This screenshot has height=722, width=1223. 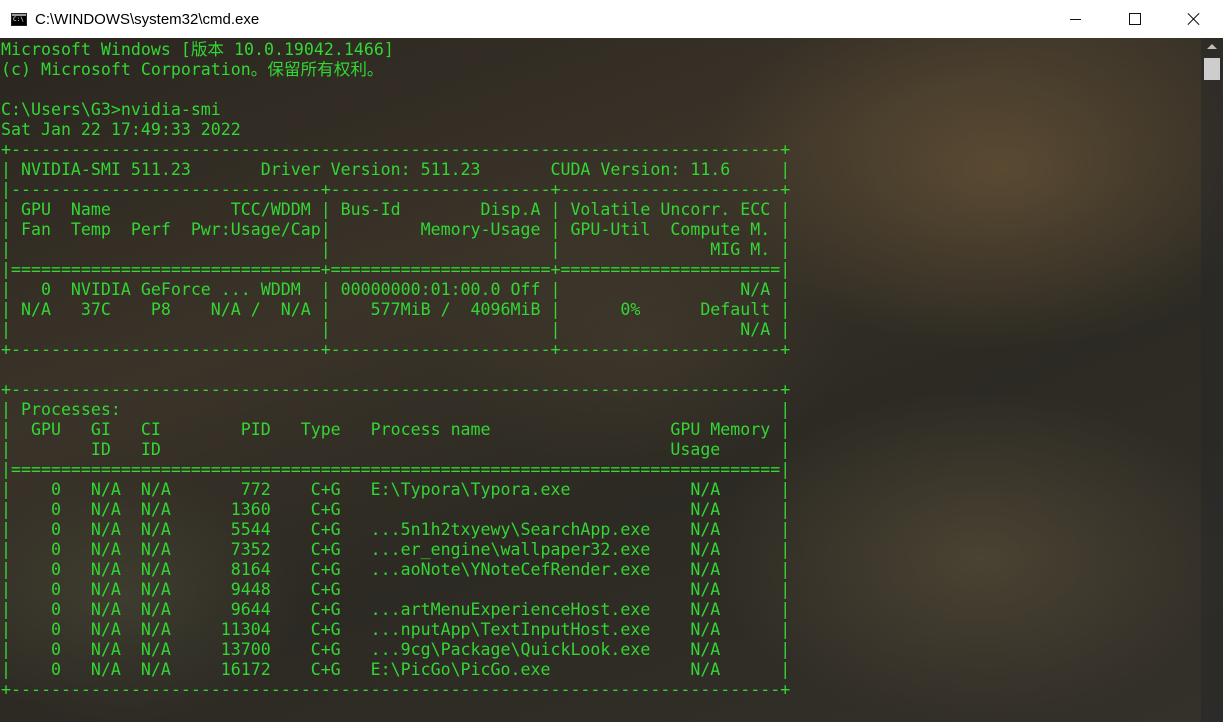 I want to click on close-button, so click(x=1193, y=19).